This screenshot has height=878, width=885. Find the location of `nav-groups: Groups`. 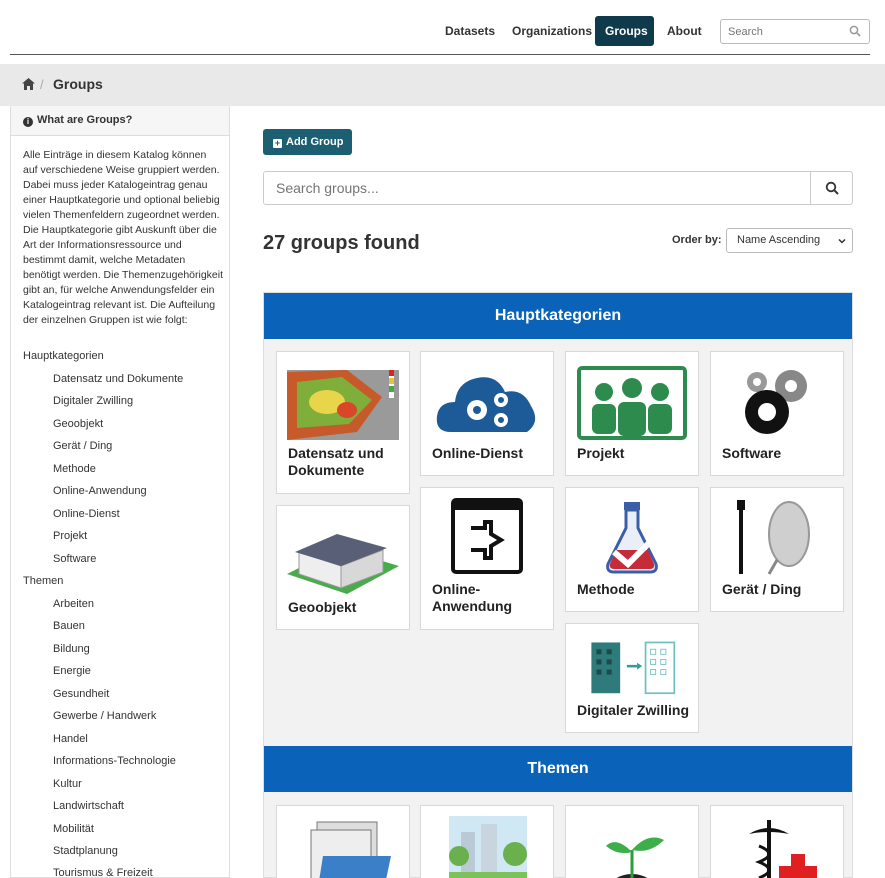

nav-groups: Groups is located at coordinates (624, 31).